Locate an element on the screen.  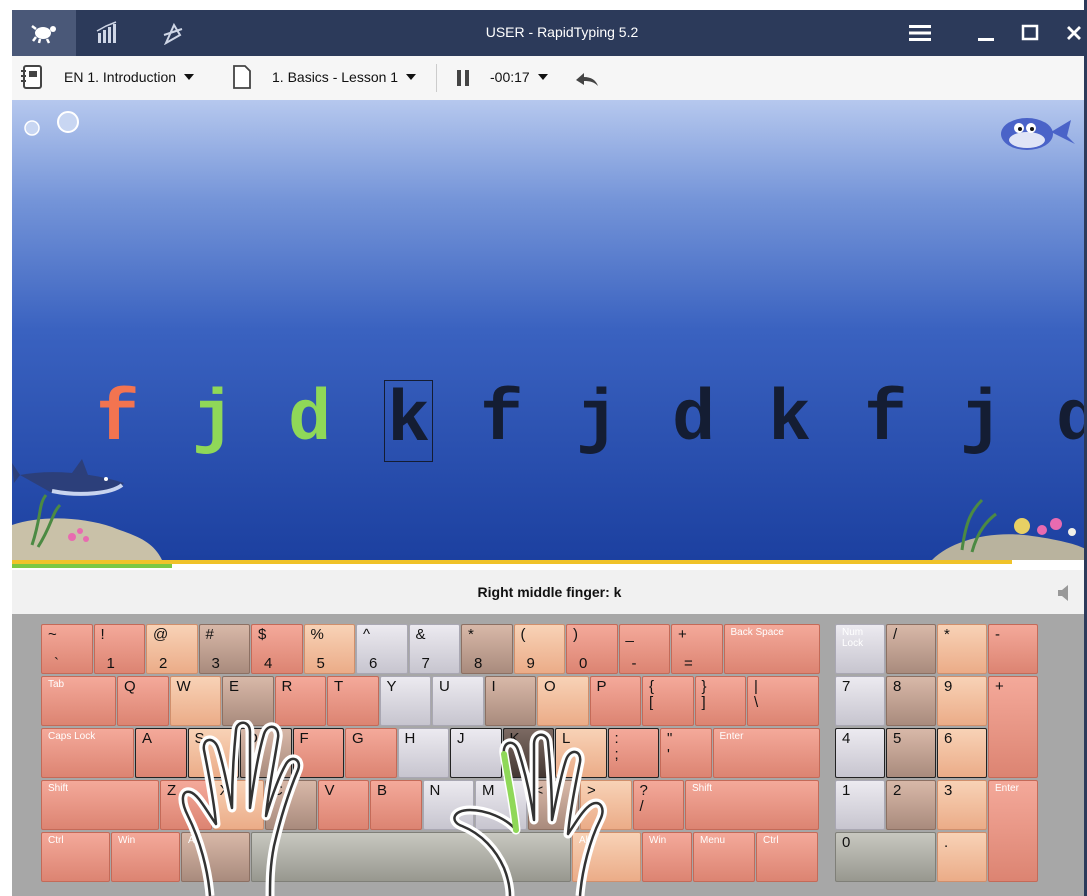
key-row1-1: ! 1 is located at coordinates (119, 649).